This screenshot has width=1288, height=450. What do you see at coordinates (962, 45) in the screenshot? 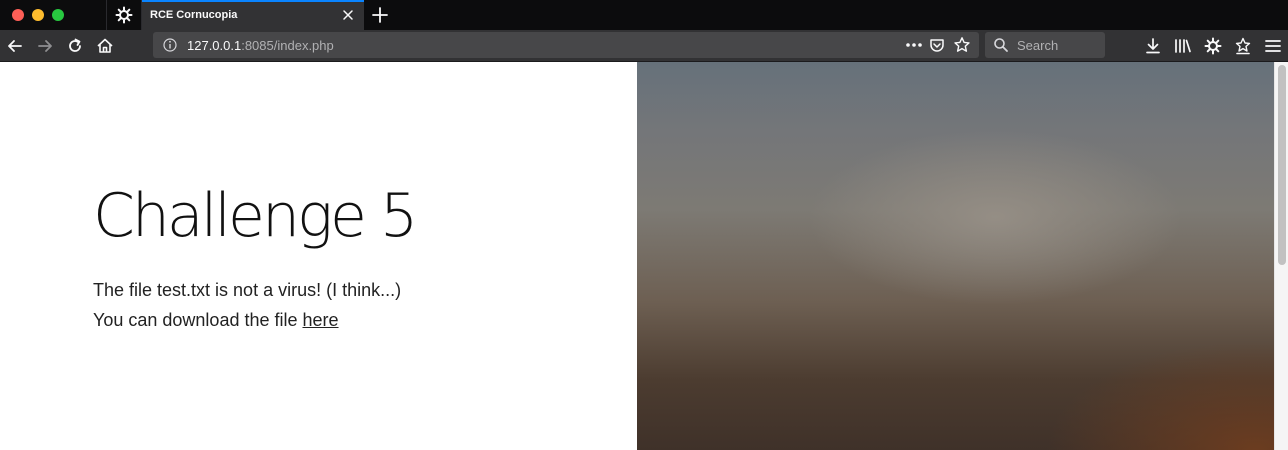
I see `bookmark-star-icon` at bounding box center [962, 45].